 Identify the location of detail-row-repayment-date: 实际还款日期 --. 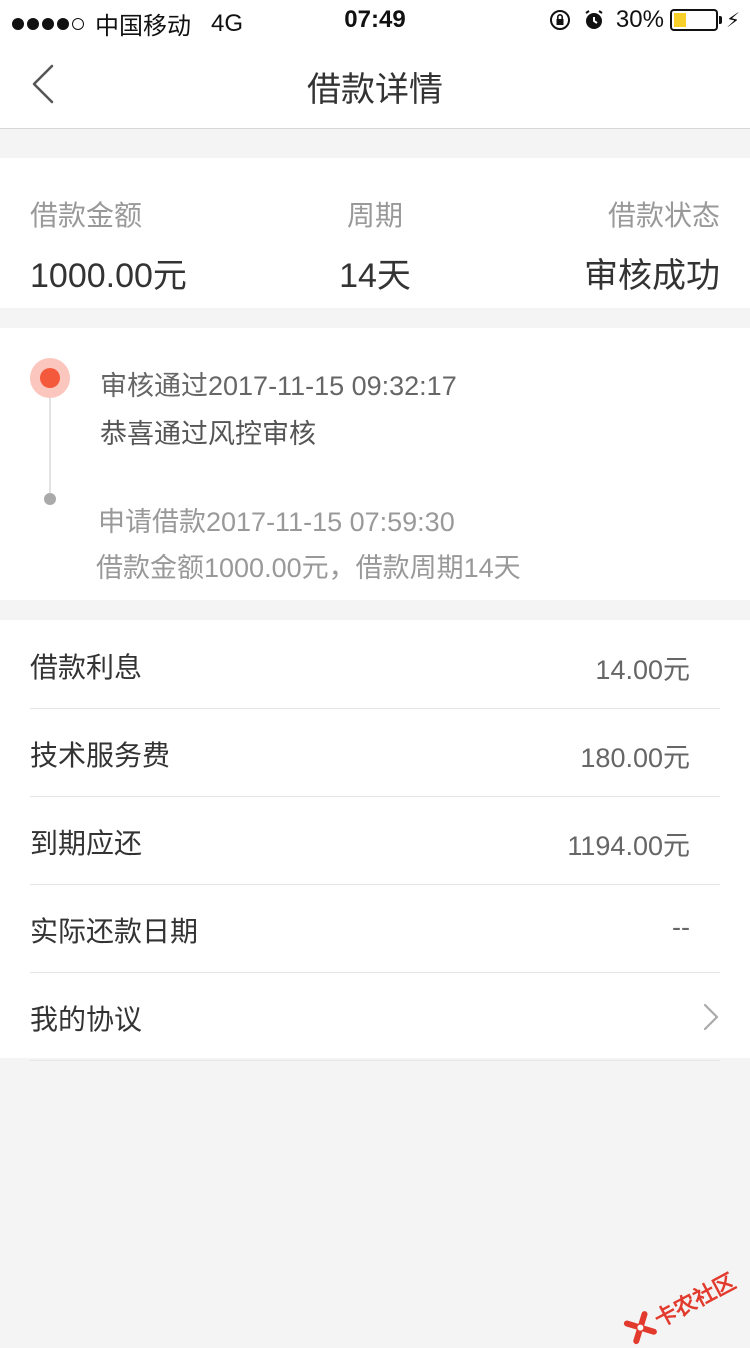
(375, 928).